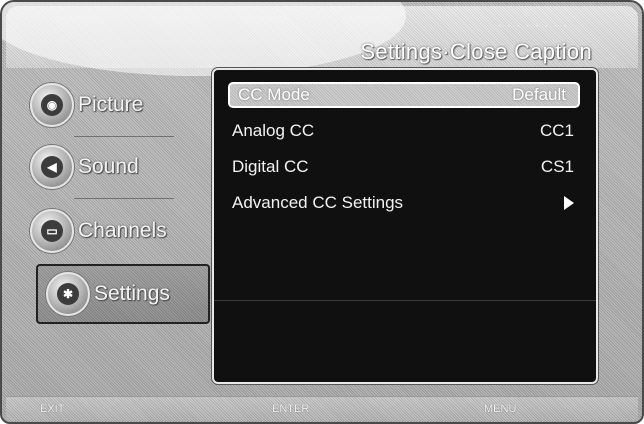 The image size is (644, 424). Describe the element at coordinates (405, 131) in the screenshot. I see `menu-row-analog-cc: Analog CC CC1` at that location.